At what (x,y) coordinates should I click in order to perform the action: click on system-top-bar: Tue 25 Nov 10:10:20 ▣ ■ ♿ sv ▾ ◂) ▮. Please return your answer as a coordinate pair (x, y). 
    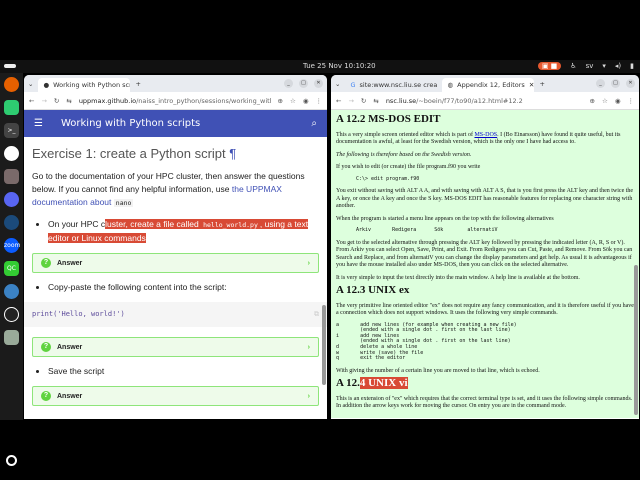
    Looking at the image, I should click on (320, 66).